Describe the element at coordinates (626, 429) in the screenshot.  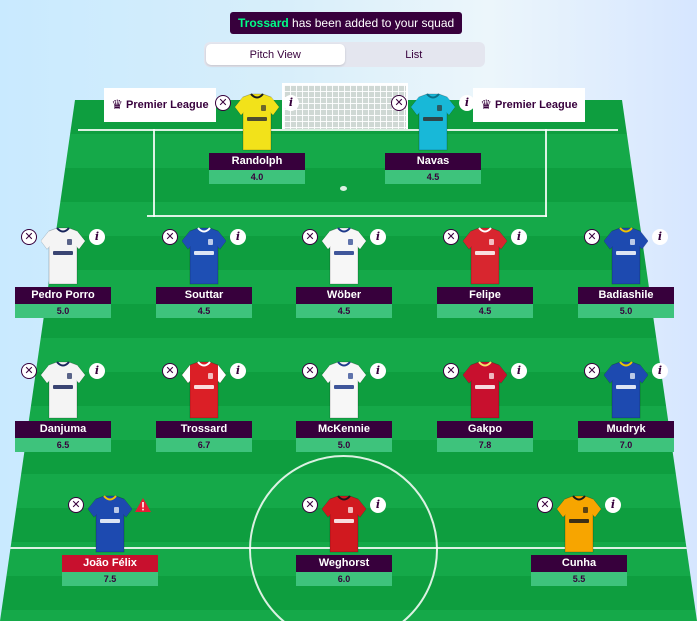
I see `player-name: Mudryk` at that location.